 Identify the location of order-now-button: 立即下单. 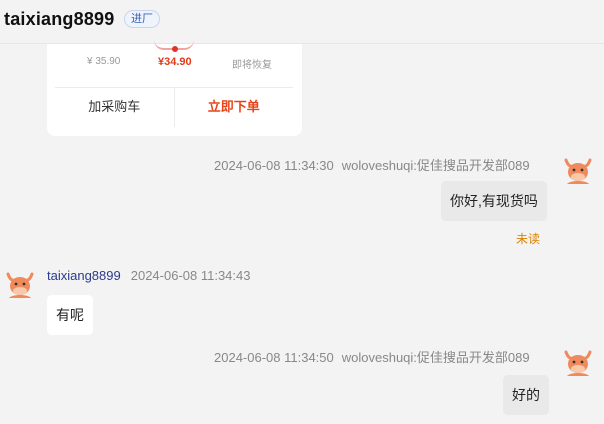
(233, 107).